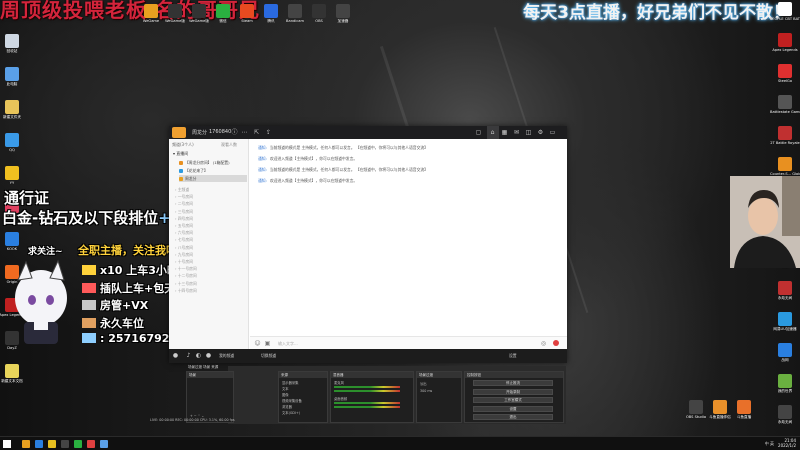 Image resolution: width=800 pixels, height=450 pixels. What do you see at coordinates (186, 291) in the screenshot?
I see `sidebar-item-room: › 十四号房间` at bounding box center [186, 291].